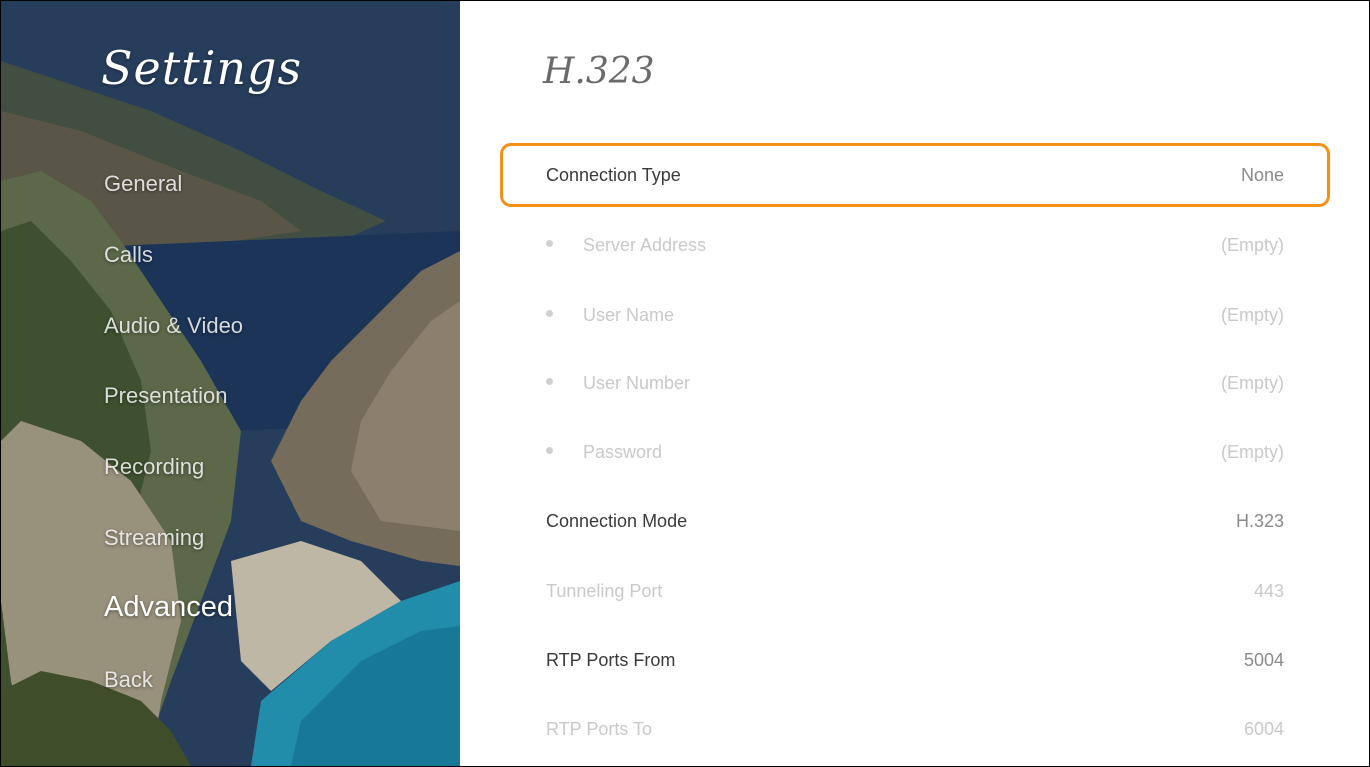  What do you see at coordinates (1263, 659) in the screenshot?
I see `setting-value: 5004` at bounding box center [1263, 659].